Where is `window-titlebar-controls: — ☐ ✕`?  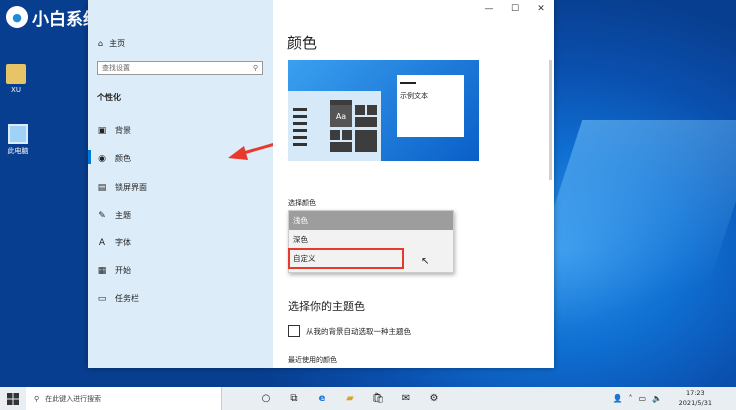 window-titlebar-controls: — ☐ ✕ is located at coordinates (515, 9).